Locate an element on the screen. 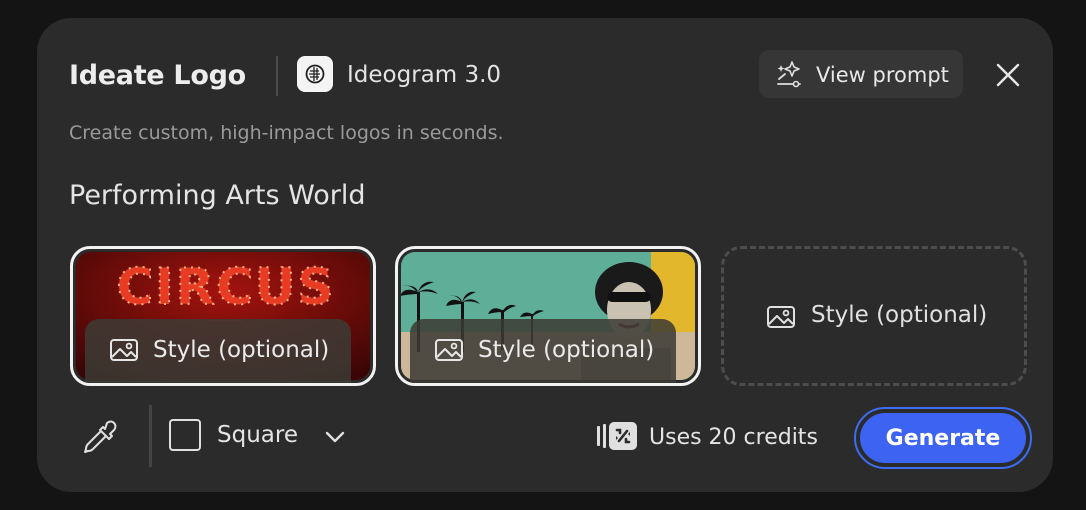 The height and width of the screenshot is (510, 1086). close-button is located at coordinates (1008, 75).